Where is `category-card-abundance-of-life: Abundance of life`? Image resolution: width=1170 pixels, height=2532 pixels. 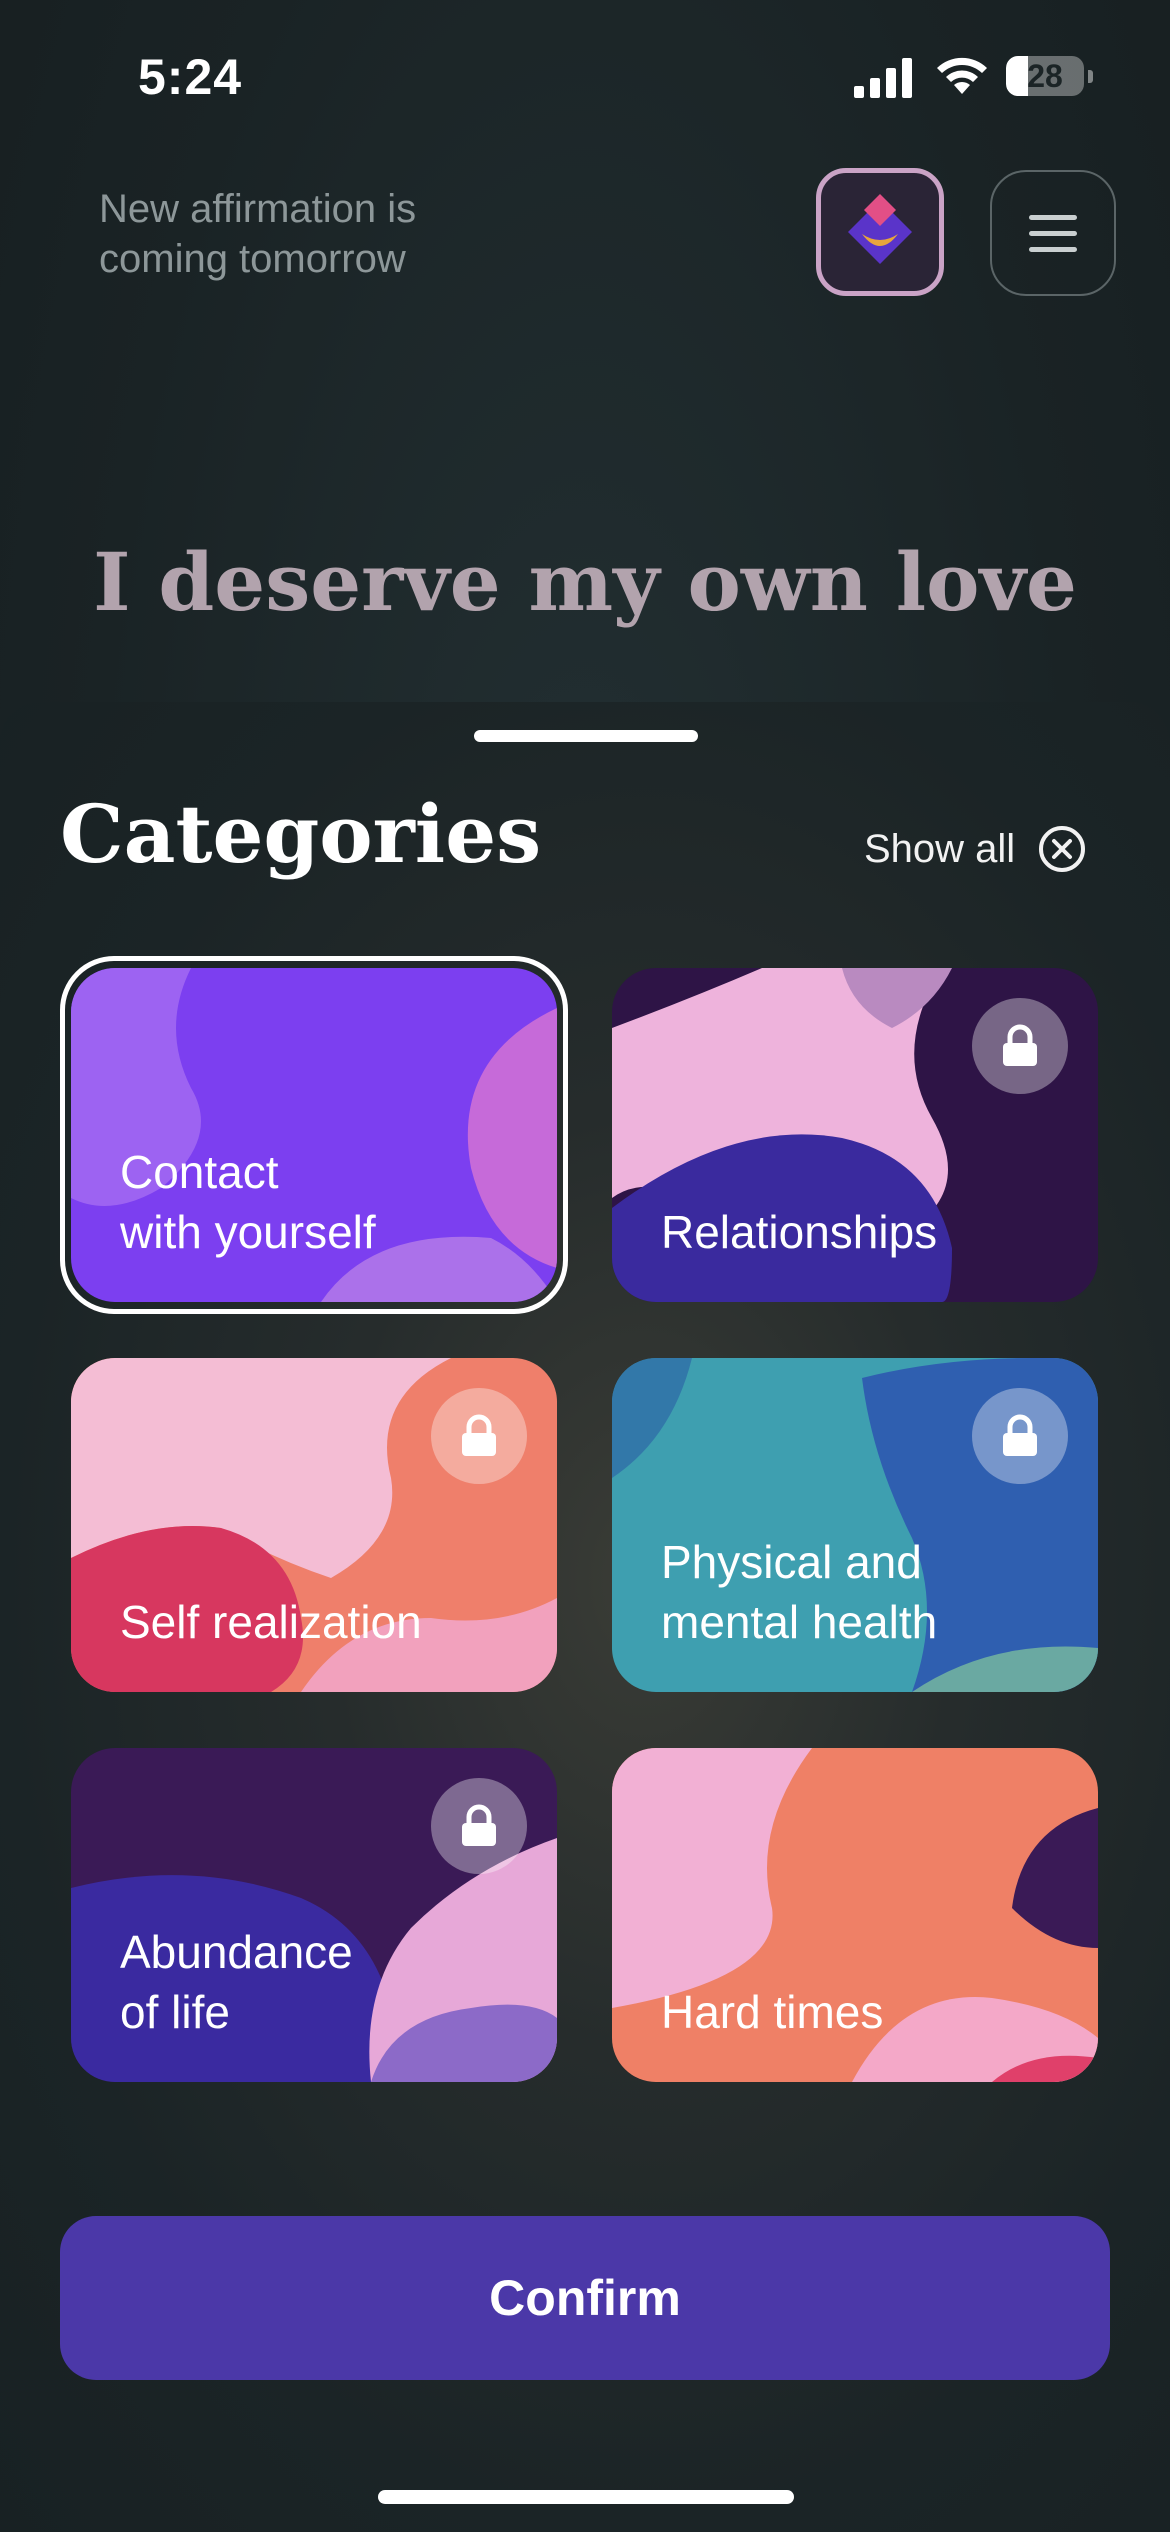 category-card-abundance-of-life: Abundance of life is located at coordinates (314, 1915).